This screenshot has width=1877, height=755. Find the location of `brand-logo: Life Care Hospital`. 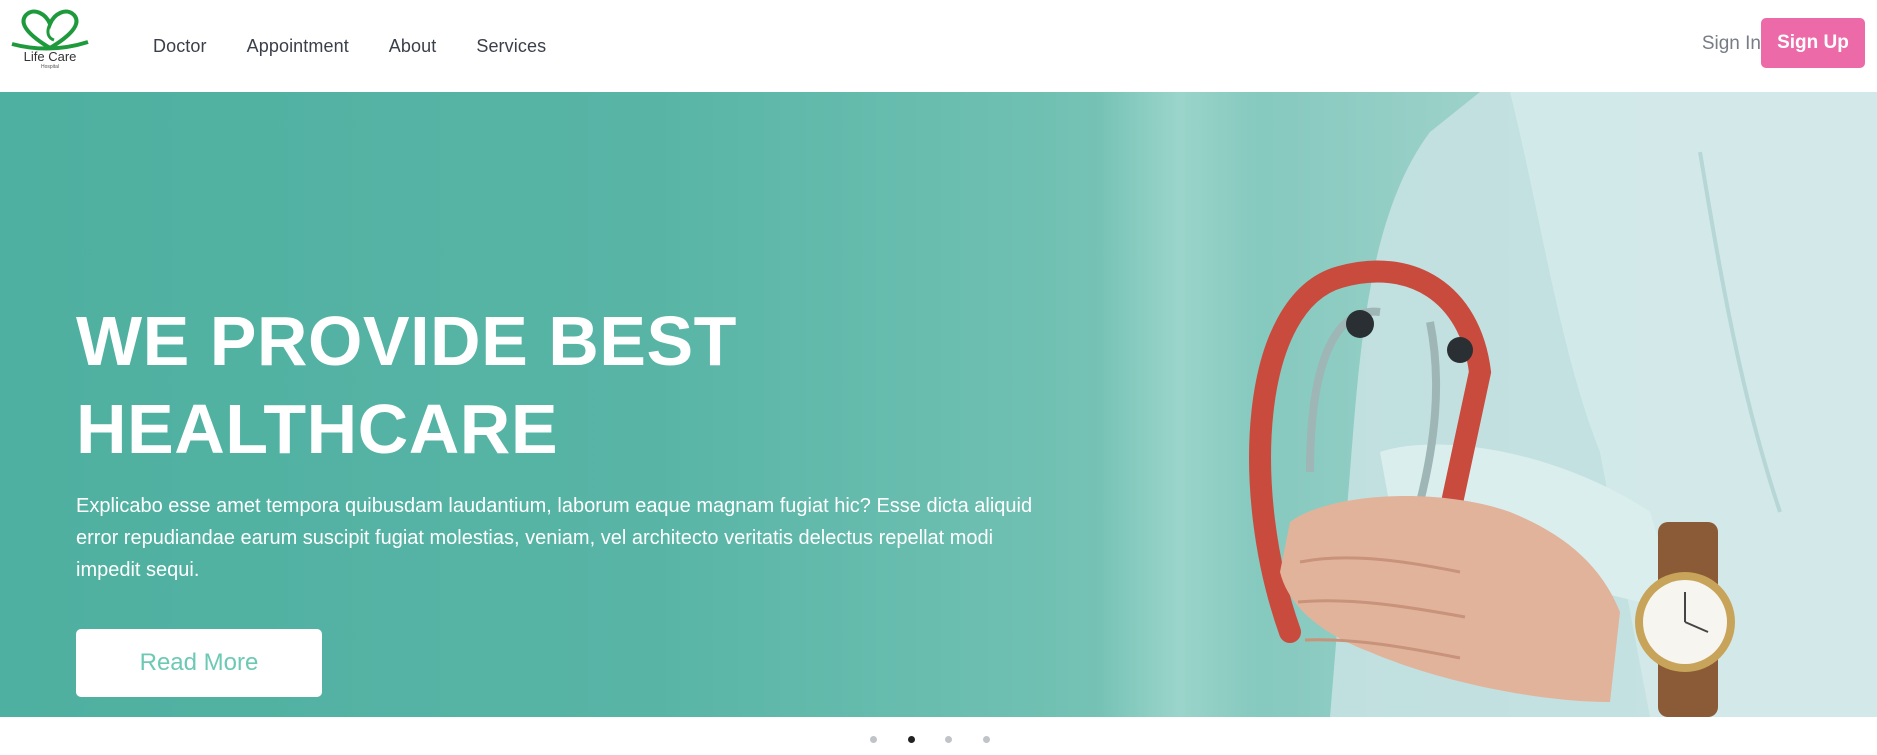

brand-logo: Life Care Hospital is located at coordinates (50, 42).